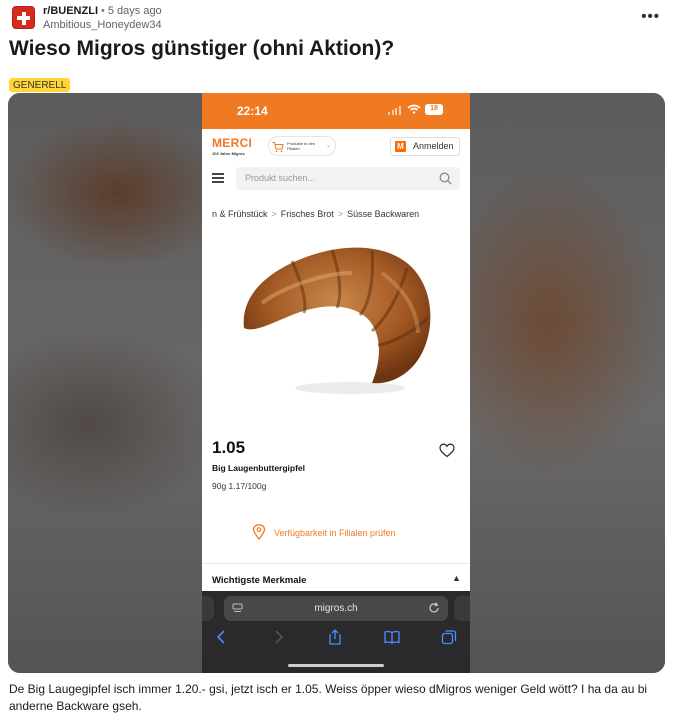  What do you see at coordinates (278, 147) in the screenshot?
I see `cart-icon` at bounding box center [278, 147].